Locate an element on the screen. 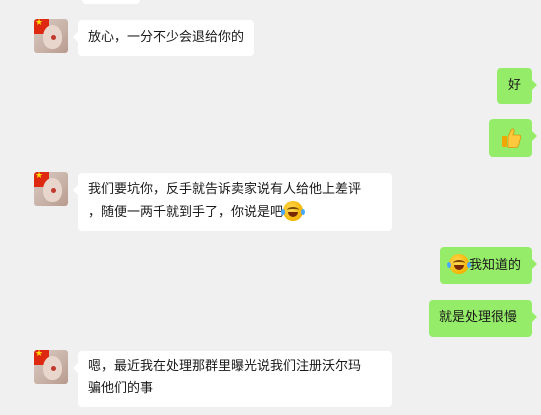  message-text: 我知道的 is located at coordinates (495, 265).